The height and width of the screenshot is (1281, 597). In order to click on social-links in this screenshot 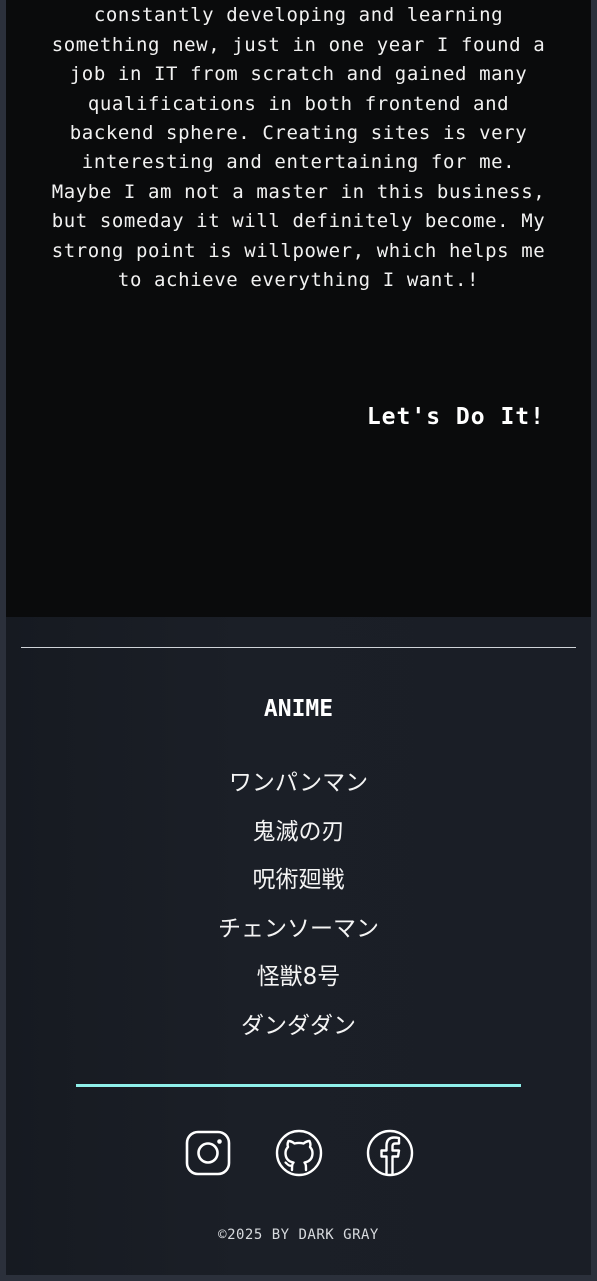, I will do `click(298, 1153)`.